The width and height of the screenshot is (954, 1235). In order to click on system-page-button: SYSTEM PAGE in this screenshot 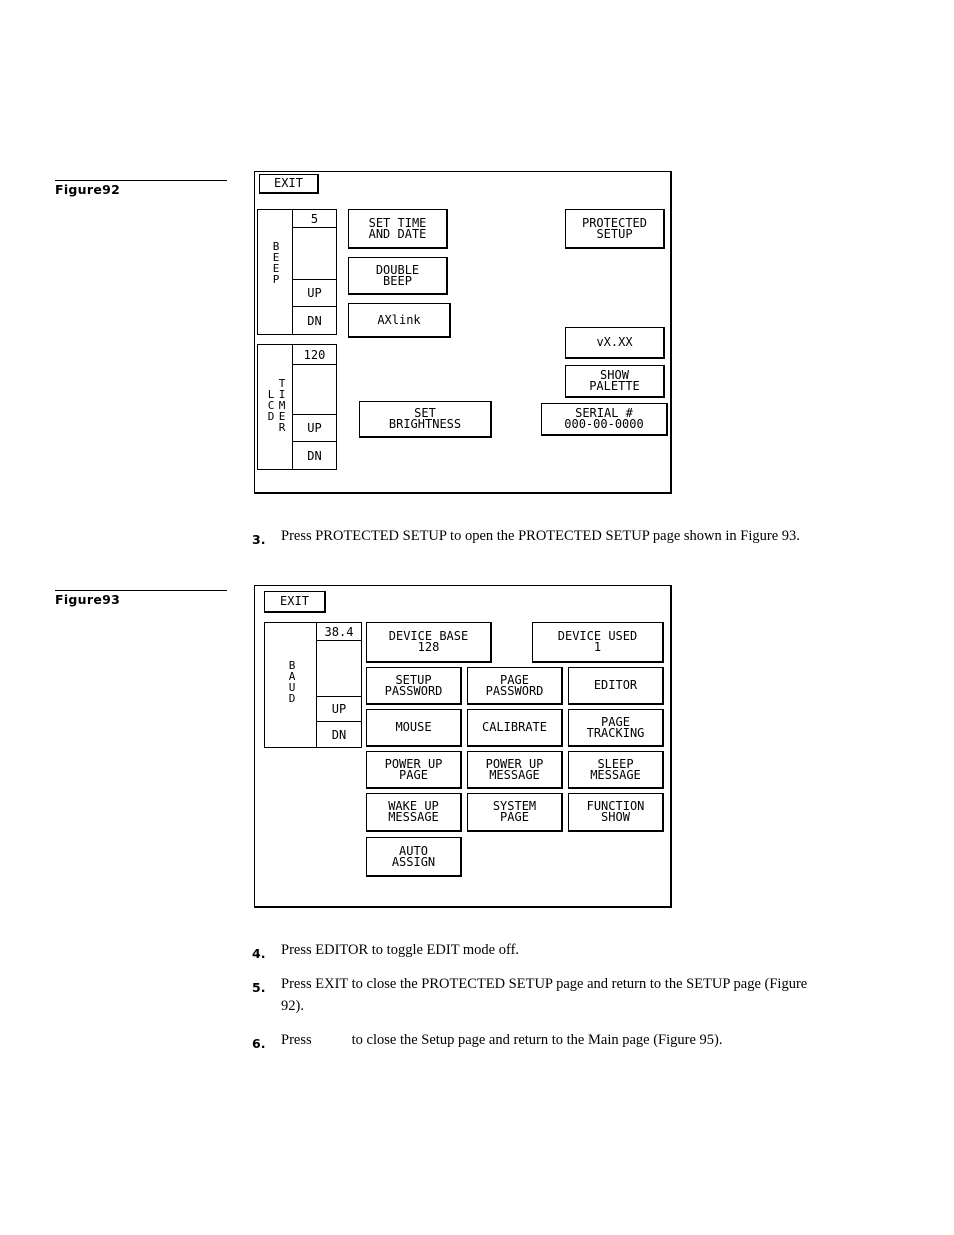, I will do `click(515, 812)`.